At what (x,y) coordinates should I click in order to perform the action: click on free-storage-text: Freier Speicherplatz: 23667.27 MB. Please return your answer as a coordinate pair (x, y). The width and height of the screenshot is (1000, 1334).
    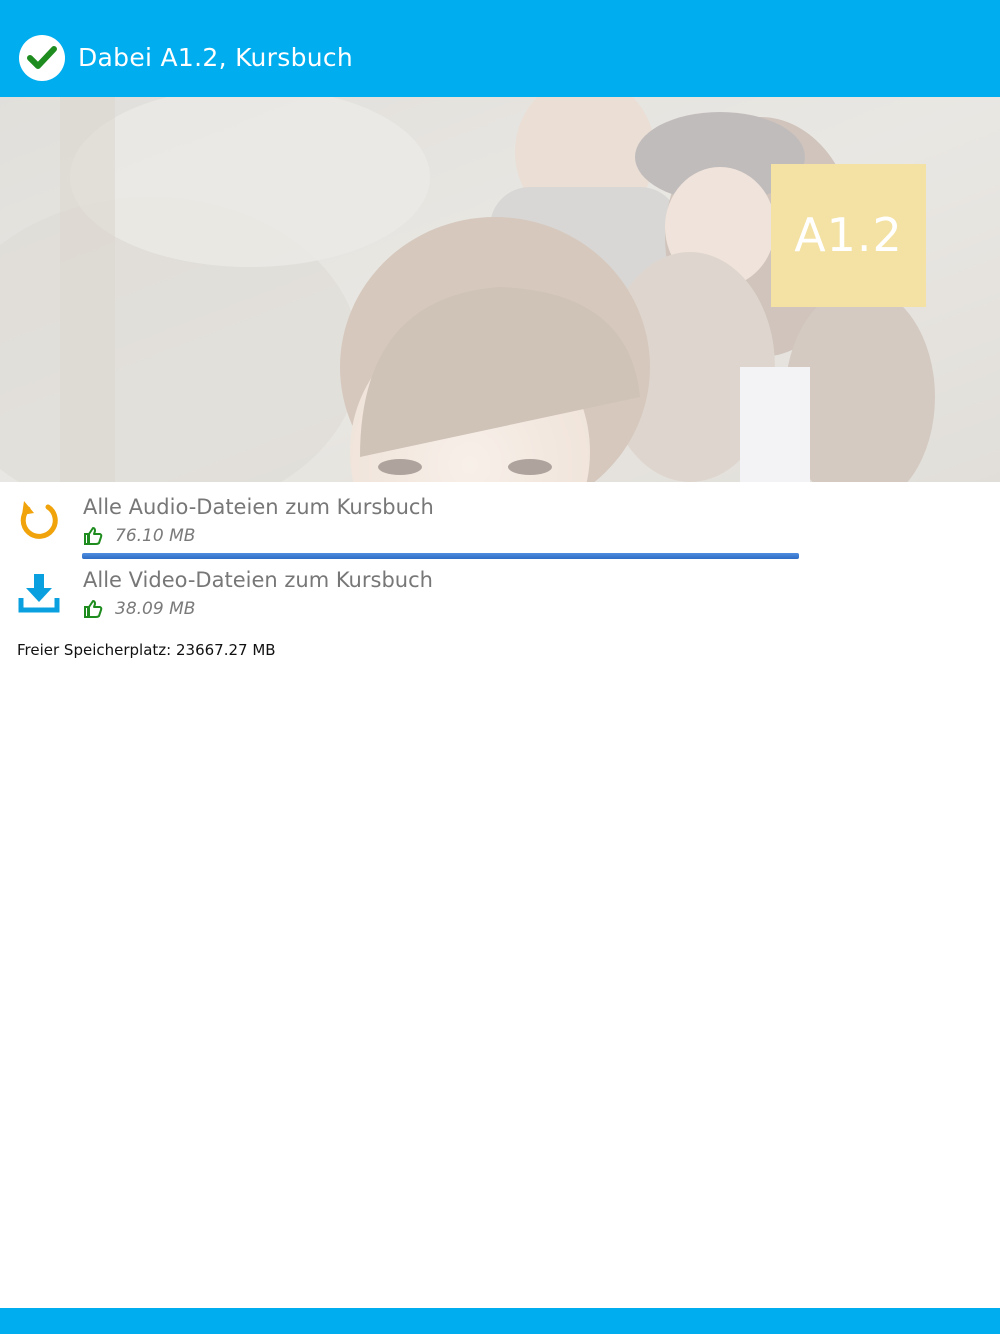
    Looking at the image, I should click on (146, 650).